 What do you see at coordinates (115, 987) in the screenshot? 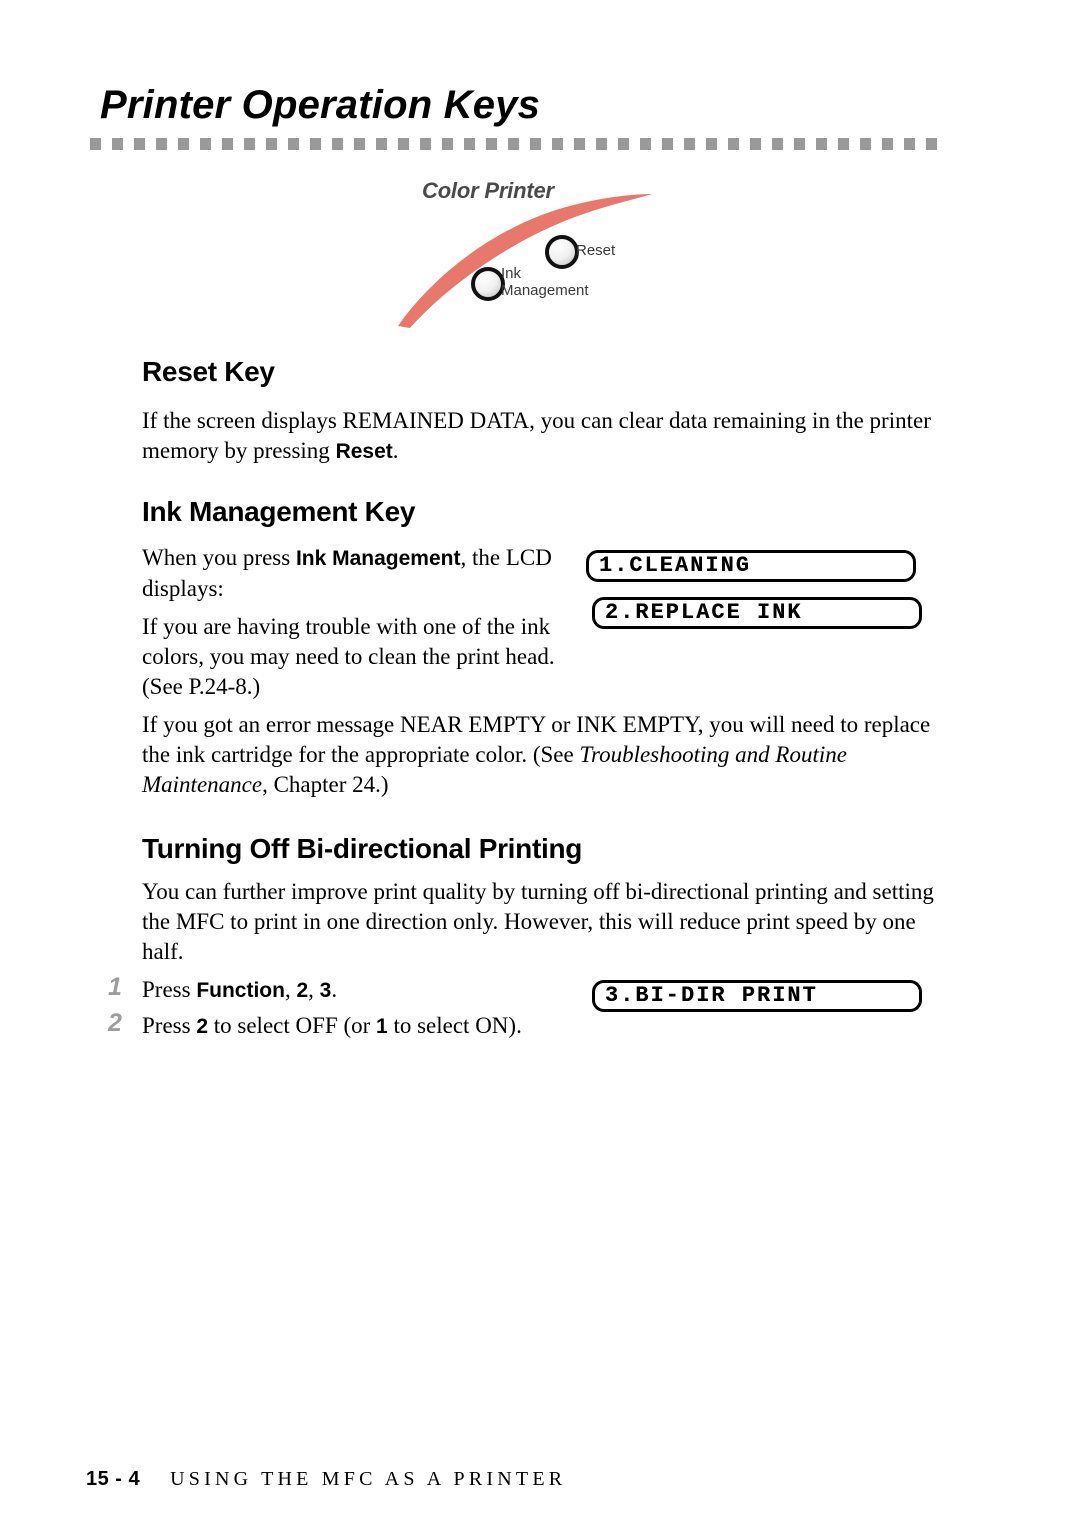
I see `step-number-1: 1` at bounding box center [115, 987].